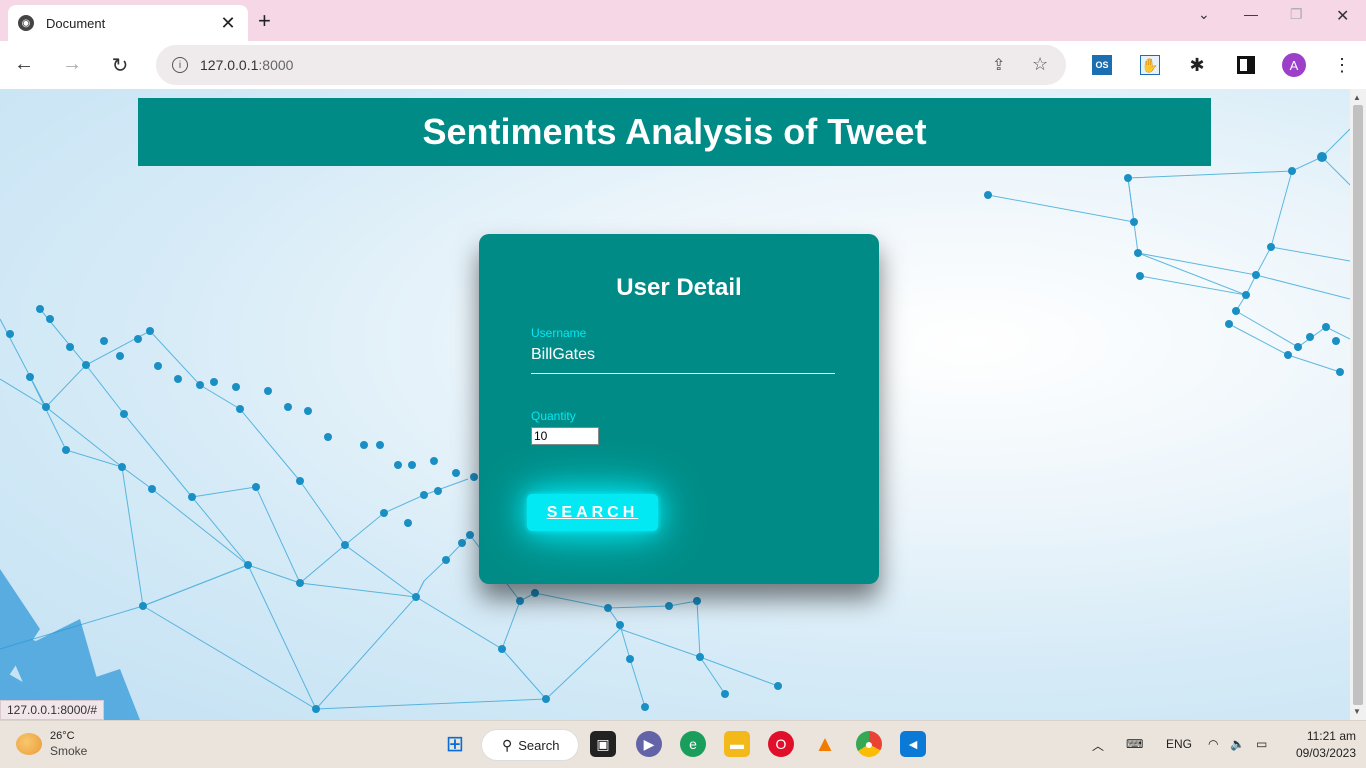 The image size is (1366, 768). What do you see at coordinates (1325, 753) in the screenshot?
I see `clock-date: 09/03/2023` at bounding box center [1325, 753].